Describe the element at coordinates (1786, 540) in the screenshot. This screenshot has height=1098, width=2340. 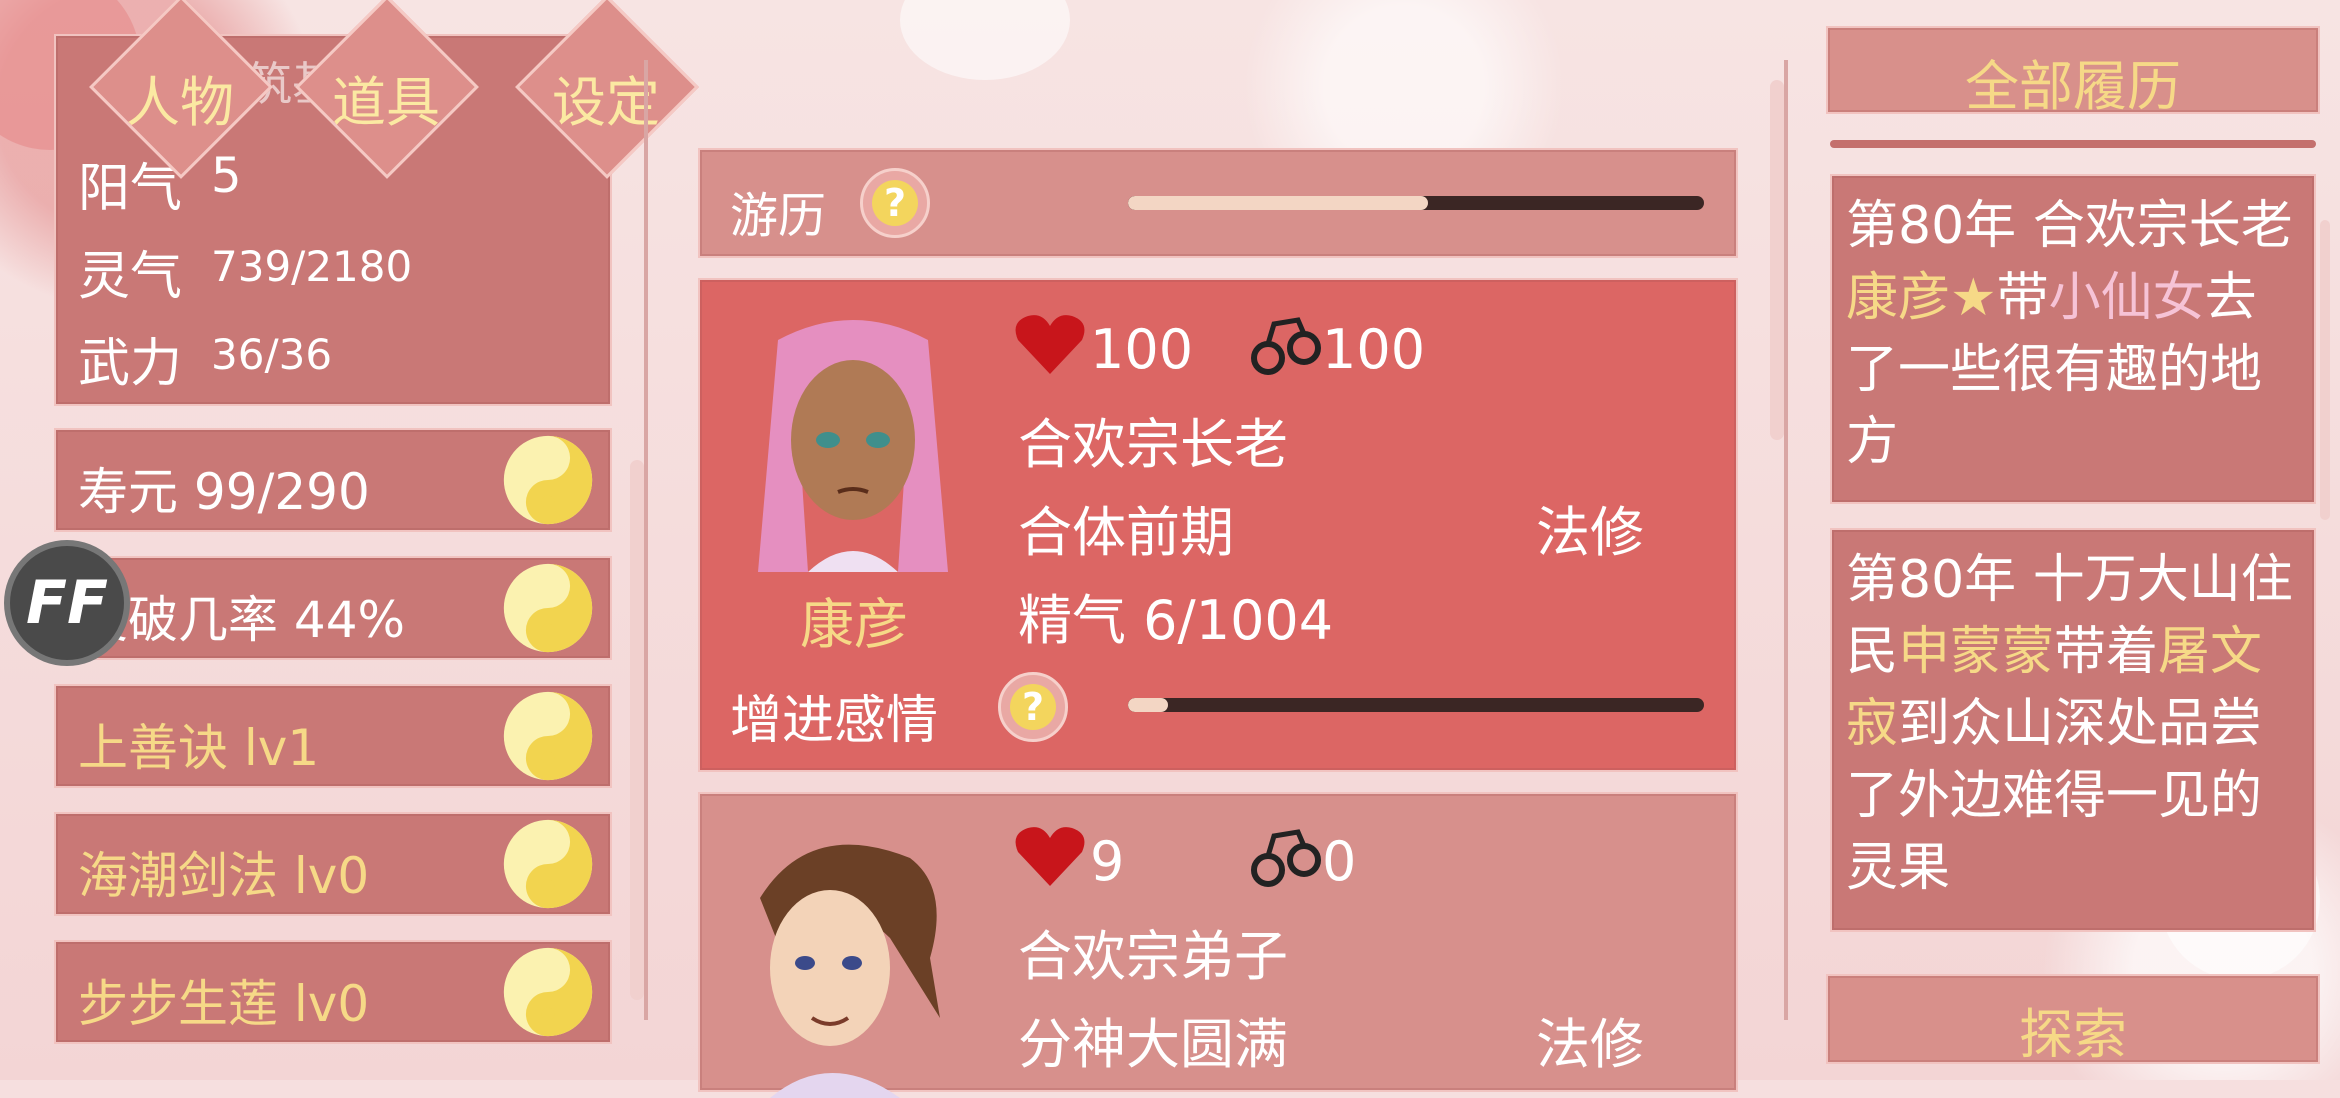
I see `card-scroll-rail` at that location.